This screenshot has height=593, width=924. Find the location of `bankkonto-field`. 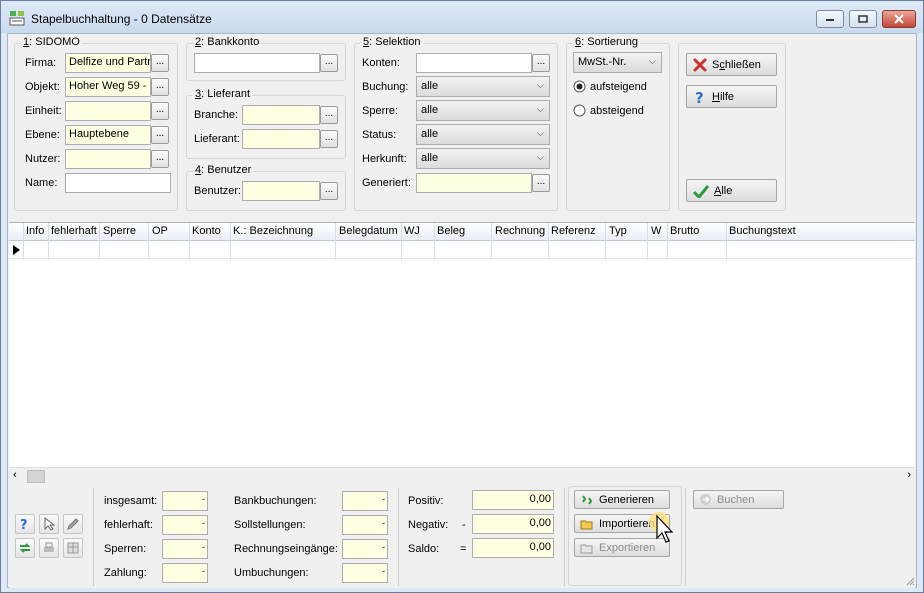

bankkonto-field is located at coordinates (257, 63).